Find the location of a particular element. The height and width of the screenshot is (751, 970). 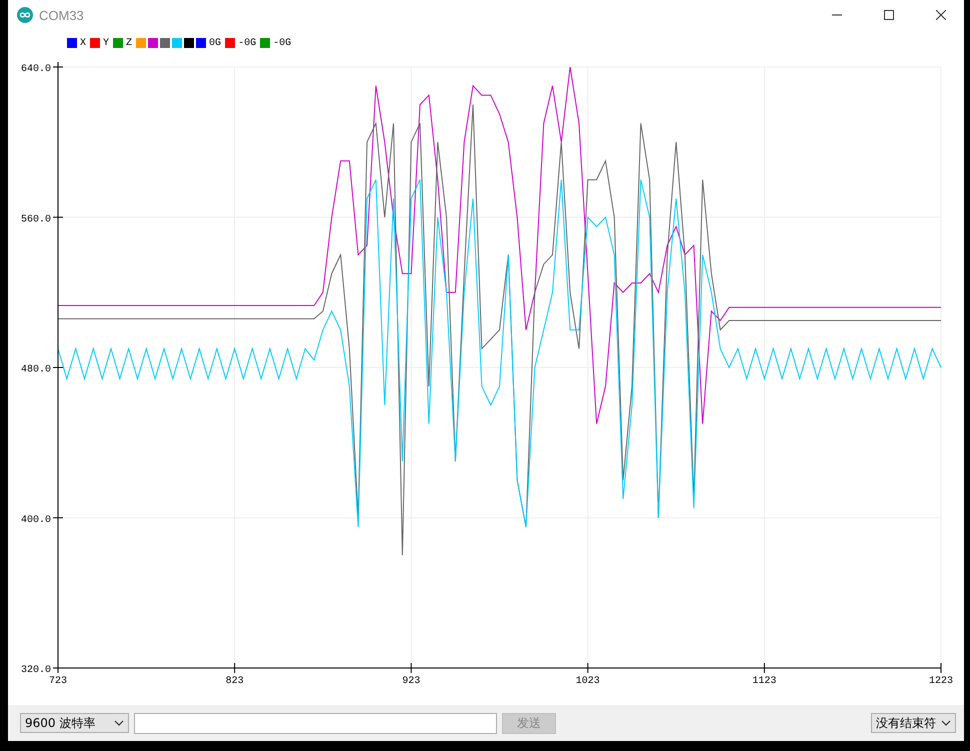

y-tick-label: 320.0 is located at coordinates (35, 670).